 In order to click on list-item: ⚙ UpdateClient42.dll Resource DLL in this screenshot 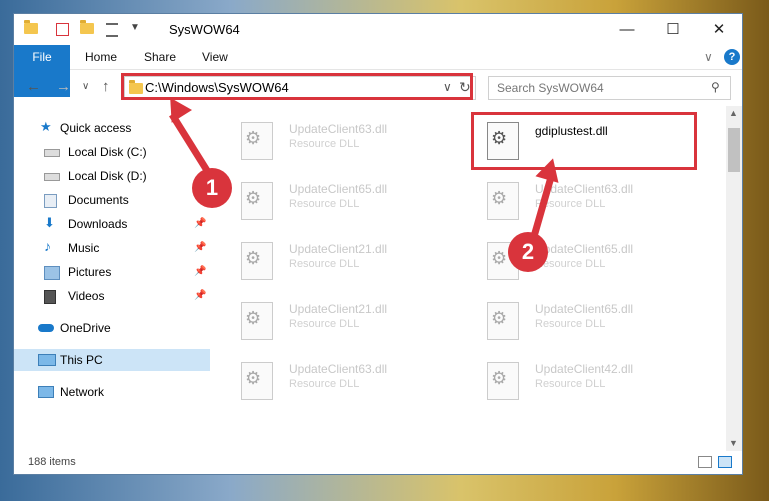, I will do `click(587, 380)`.